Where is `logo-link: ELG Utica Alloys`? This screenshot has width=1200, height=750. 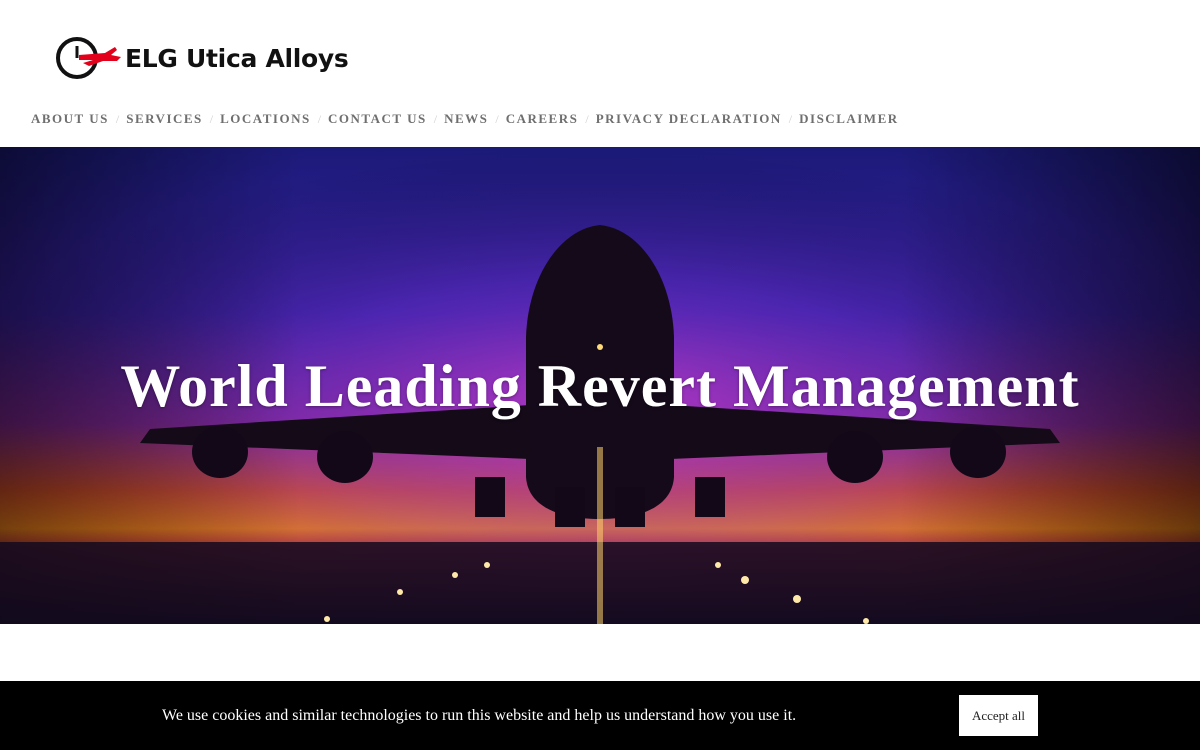
logo-link: ELG Utica Alloys is located at coordinates (201, 58).